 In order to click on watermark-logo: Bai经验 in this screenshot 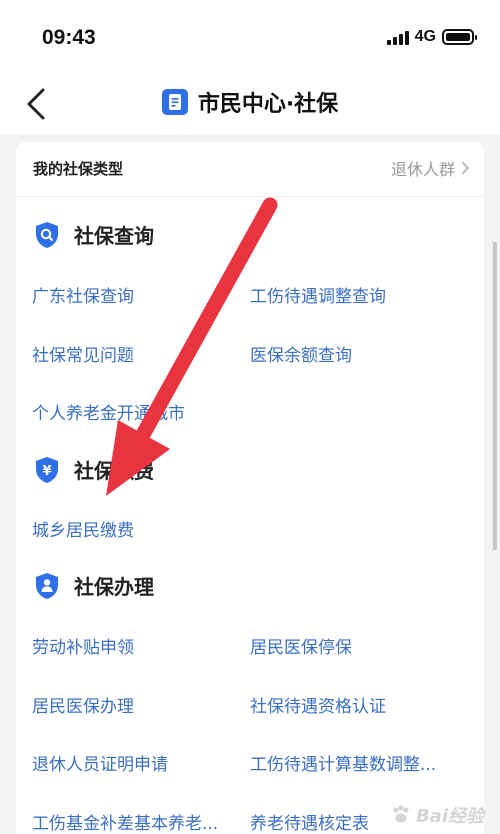, I will do `click(437, 815)`.